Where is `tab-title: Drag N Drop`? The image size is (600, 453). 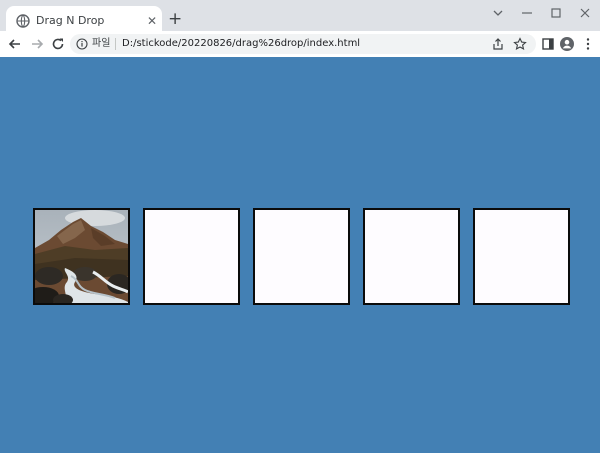 tab-title: Drag N Drop is located at coordinates (70, 20).